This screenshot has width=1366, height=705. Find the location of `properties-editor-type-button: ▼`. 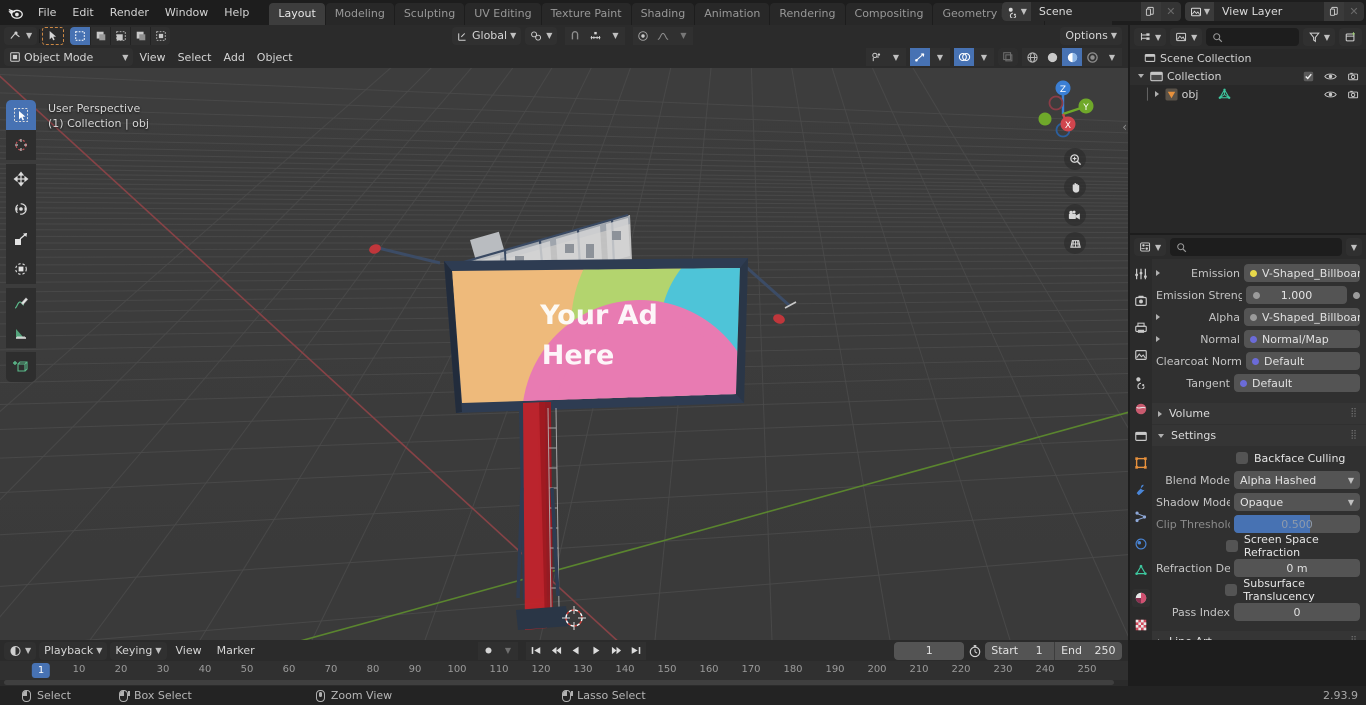

properties-editor-type-button: ▼ is located at coordinates (1150, 247).